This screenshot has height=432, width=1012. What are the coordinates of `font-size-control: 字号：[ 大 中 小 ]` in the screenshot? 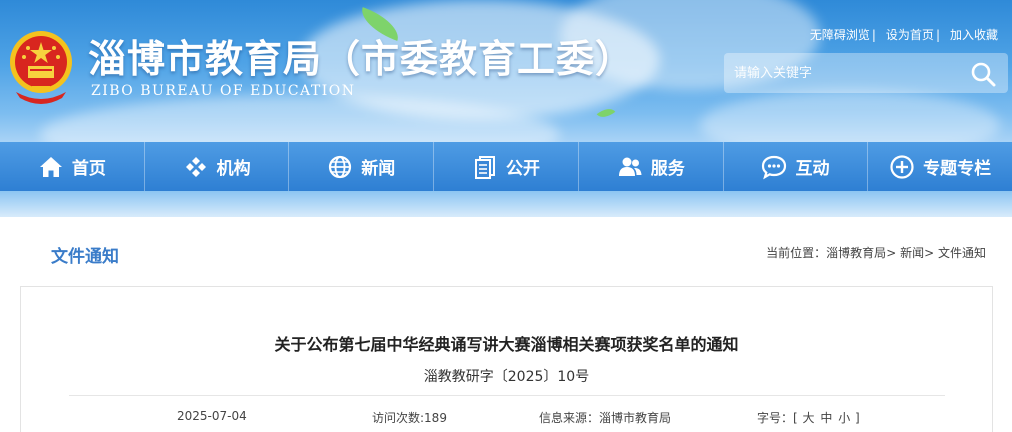 It's located at (808, 418).